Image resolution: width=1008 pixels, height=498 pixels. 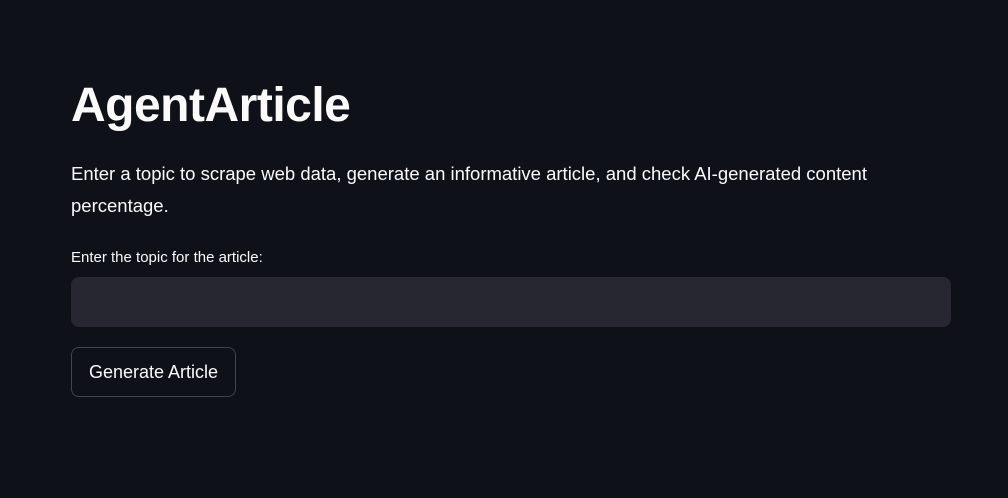 I want to click on topic-label: Enter the topic for the article:, so click(x=167, y=257).